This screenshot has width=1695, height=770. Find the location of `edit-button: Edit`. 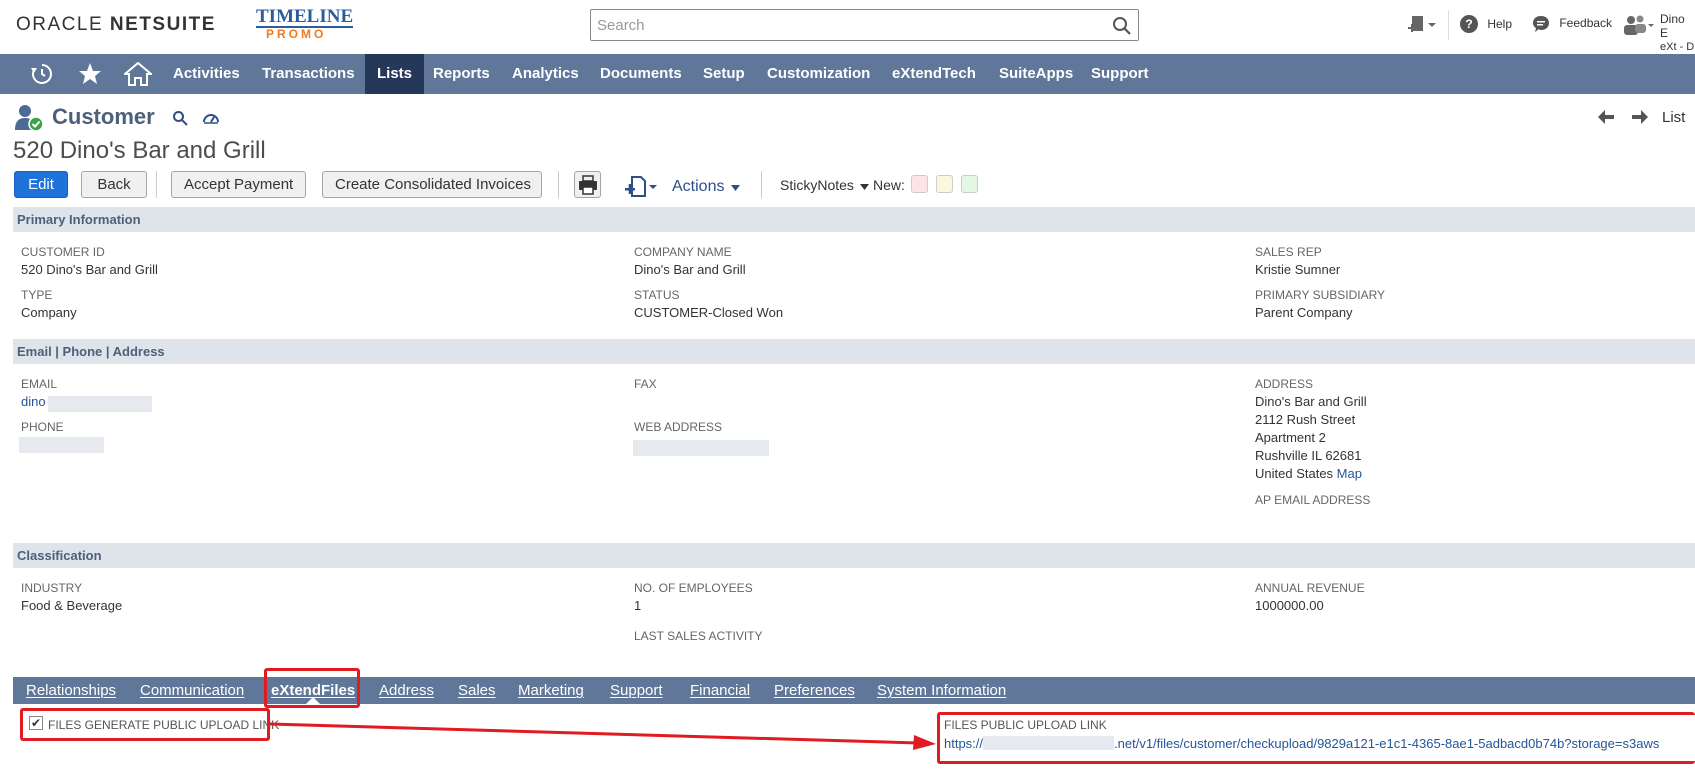

edit-button: Edit is located at coordinates (41, 184).